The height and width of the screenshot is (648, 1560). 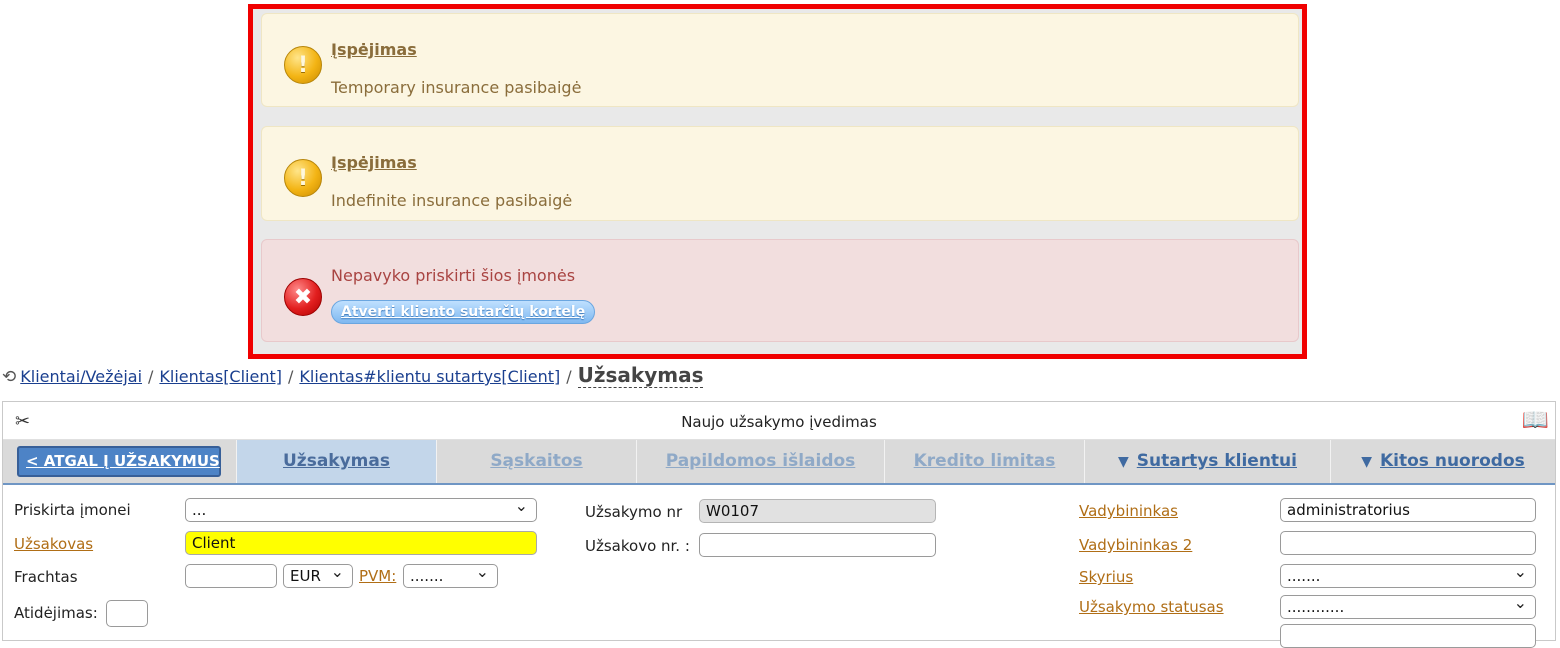 What do you see at coordinates (536, 461) in the screenshot?
I see `tab-invoices: Sąskaitos` at bounding box center [536, 461].